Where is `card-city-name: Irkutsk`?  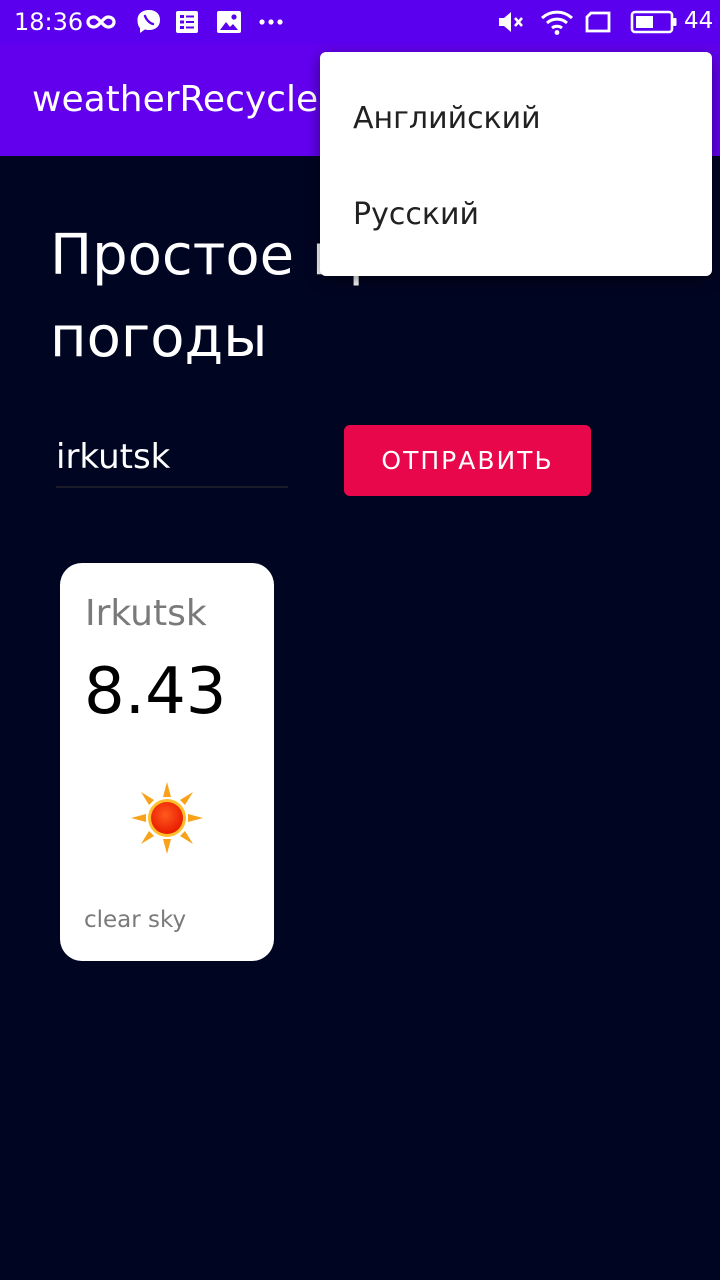 card-city-name: Irkutsk is located at coordinates (146, 613).